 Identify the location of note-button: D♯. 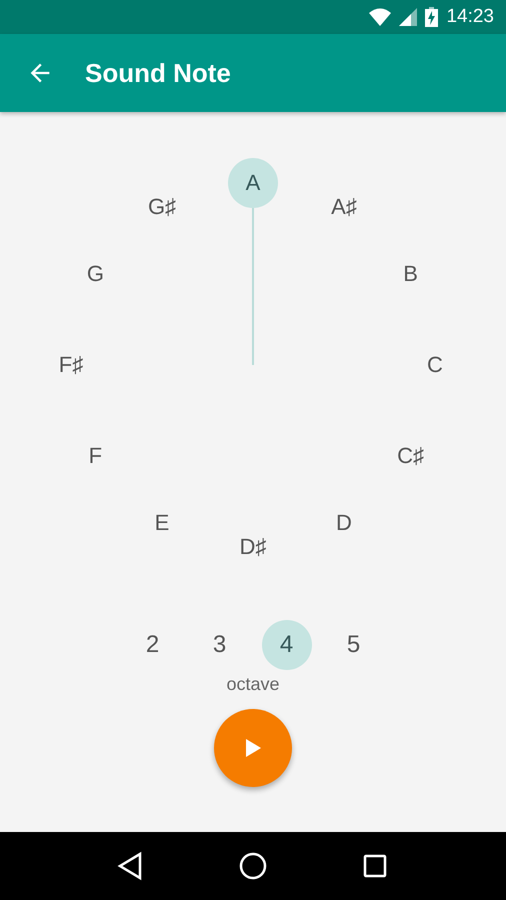
(253, 547).